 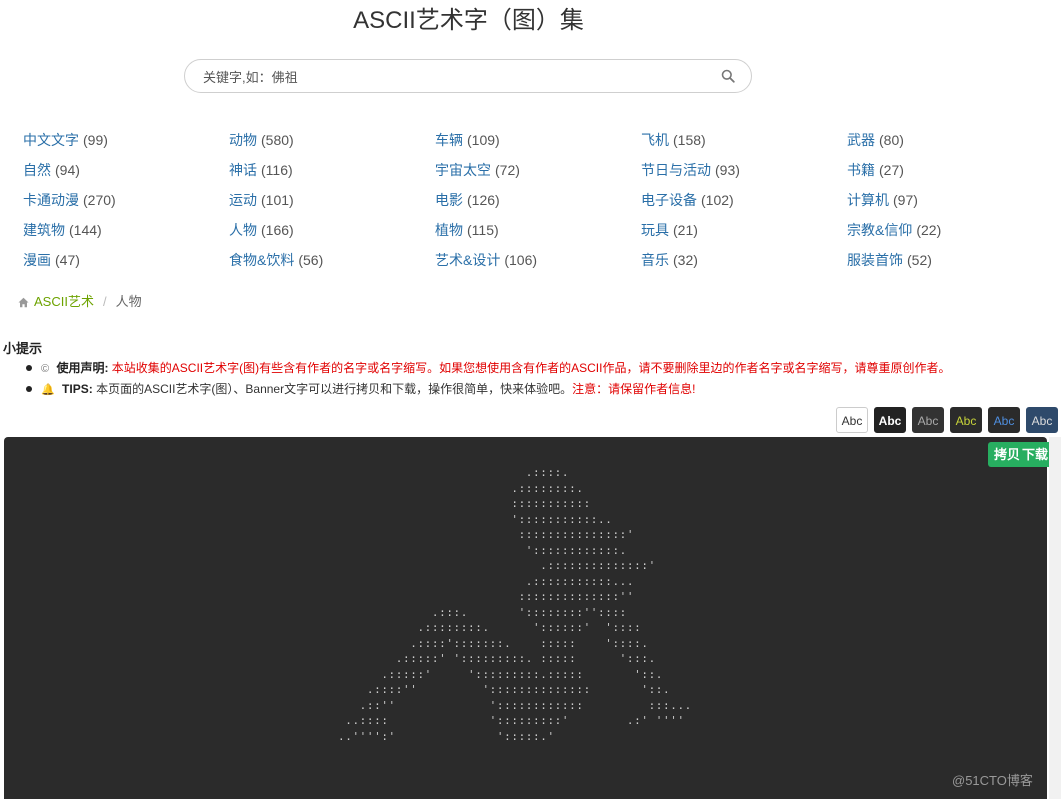 I want to click on category-item: 动物 (580), so click(x=332, y=143).